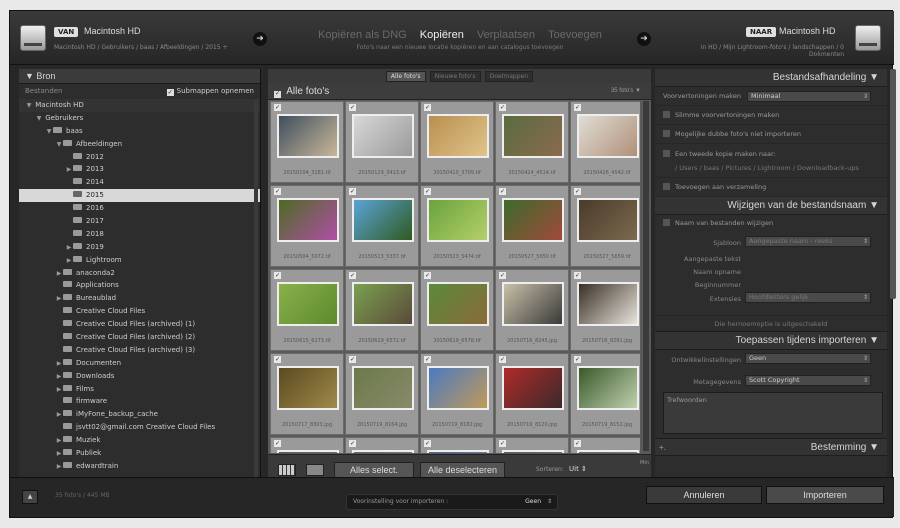 The image size is (900, 528). Describe the element at coordinates (660, 448) in the screenshot. I see `add-icon: +.` at that location.